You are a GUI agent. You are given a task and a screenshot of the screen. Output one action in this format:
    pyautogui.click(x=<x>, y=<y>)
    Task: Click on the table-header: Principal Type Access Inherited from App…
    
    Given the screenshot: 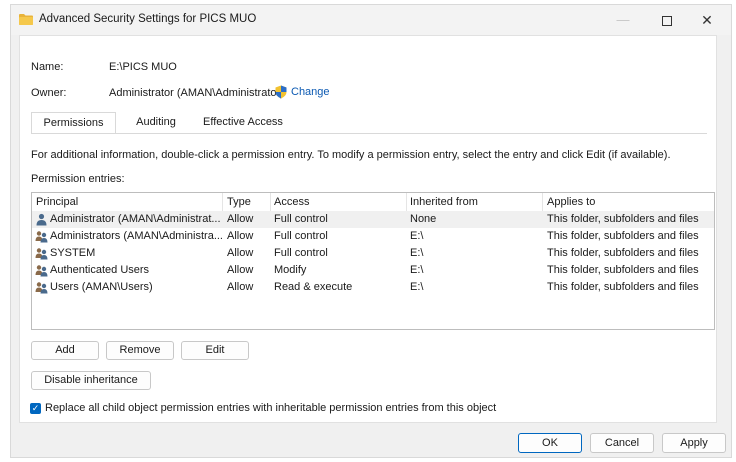 What is the action you would take?
    pyautogui.click(x=373, y=202)
    